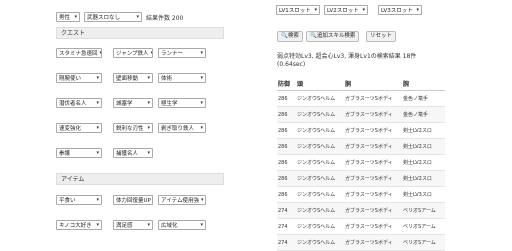  I want to click on lv2-slot-value: LV2スロット, so click(343, 10).